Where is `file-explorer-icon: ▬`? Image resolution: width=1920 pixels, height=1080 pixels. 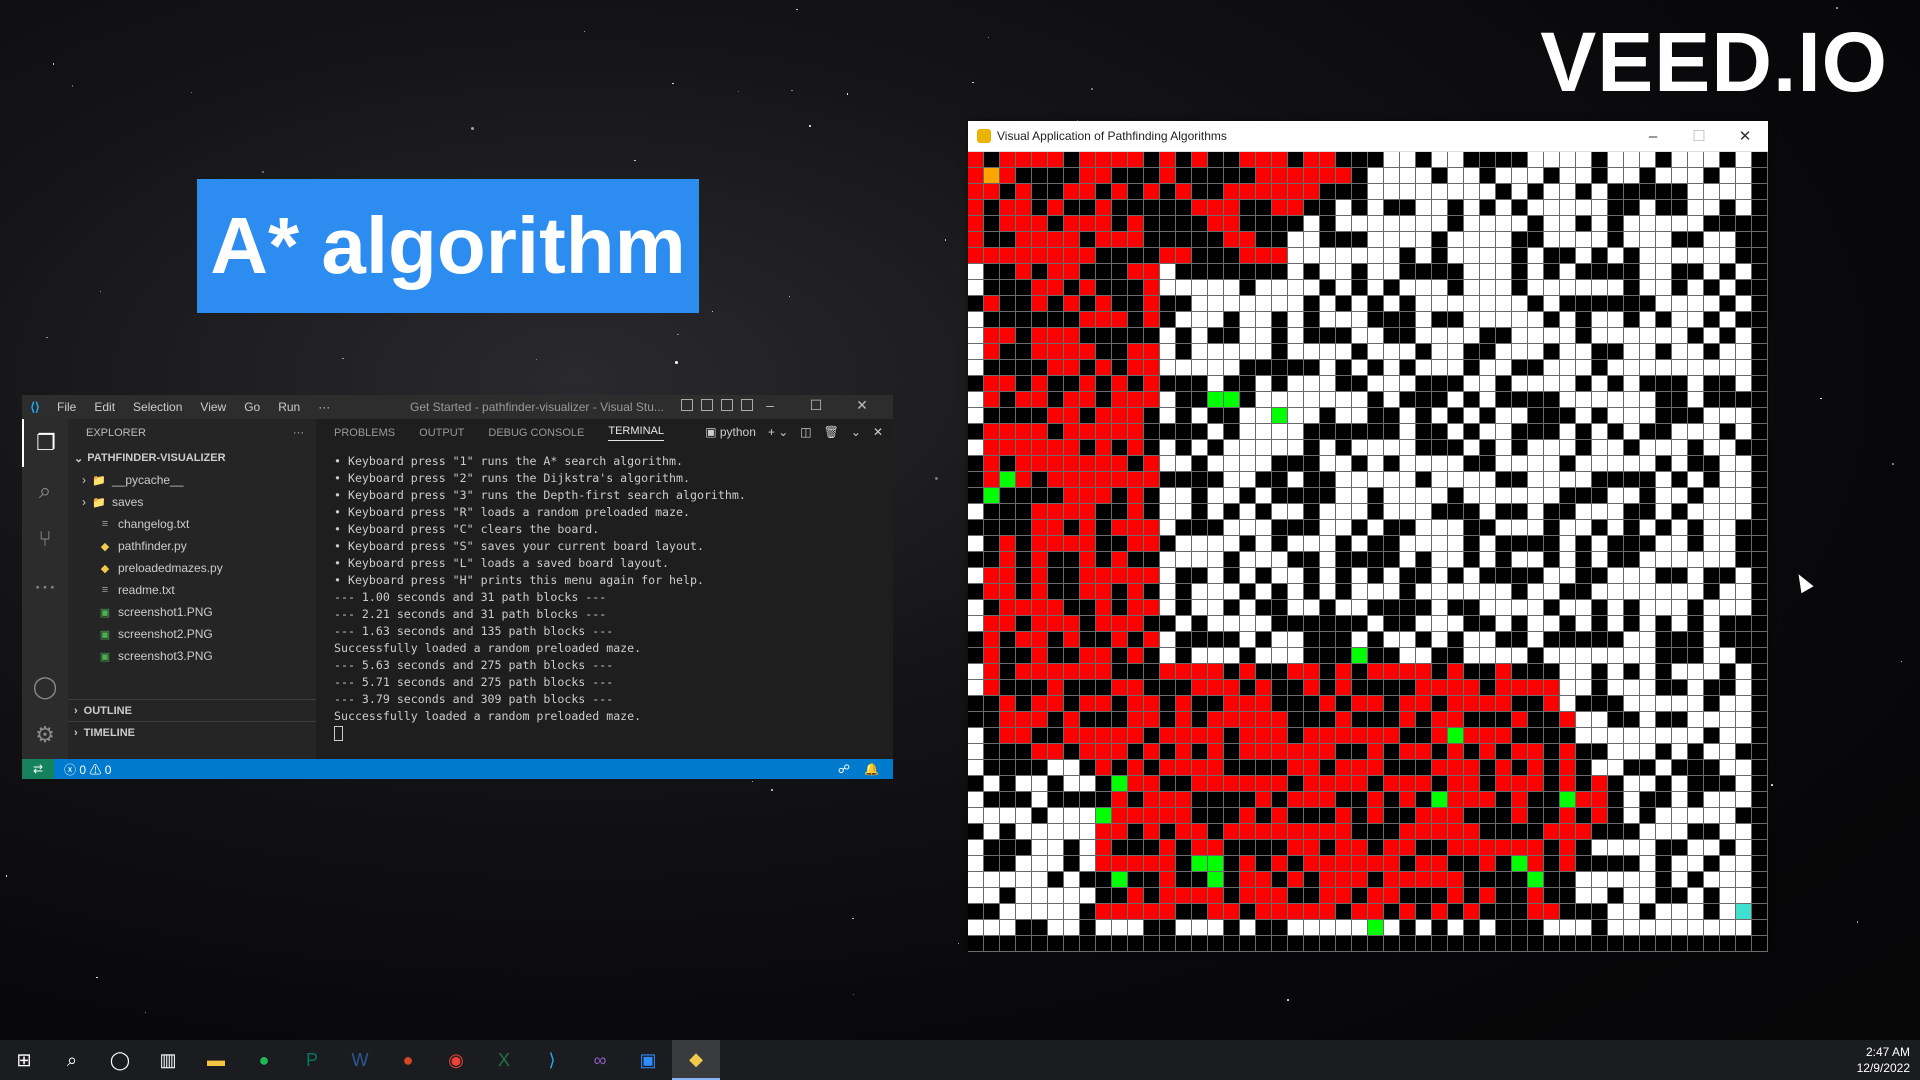 file-explorer-icon: ▬ is located at coordinates (216, 1060).